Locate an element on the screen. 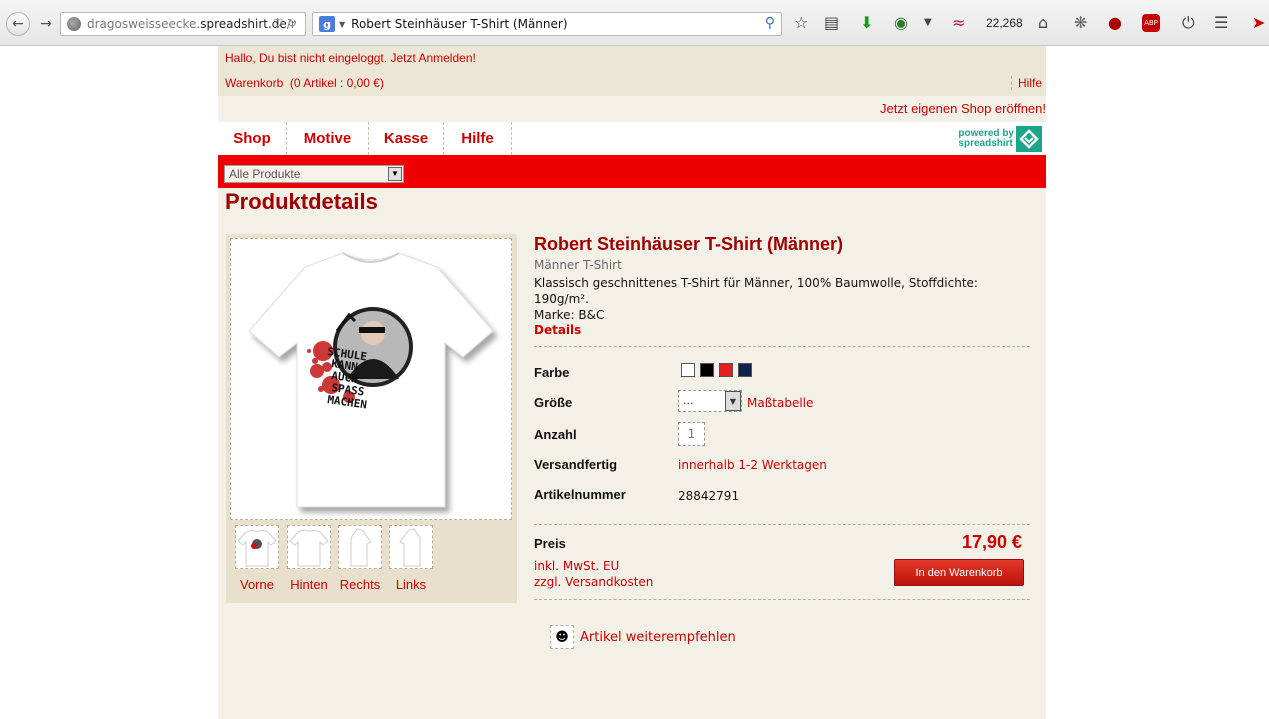  url-bar: dragosweisseecke. spreadshirt.de/r ▽↻ is located at coordinates (183, 24).